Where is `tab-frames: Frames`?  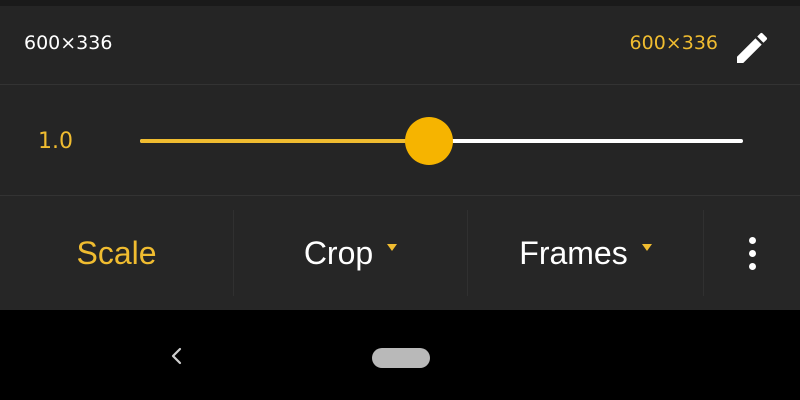
tab-frames: Frames is located at coordinates (585, 253).